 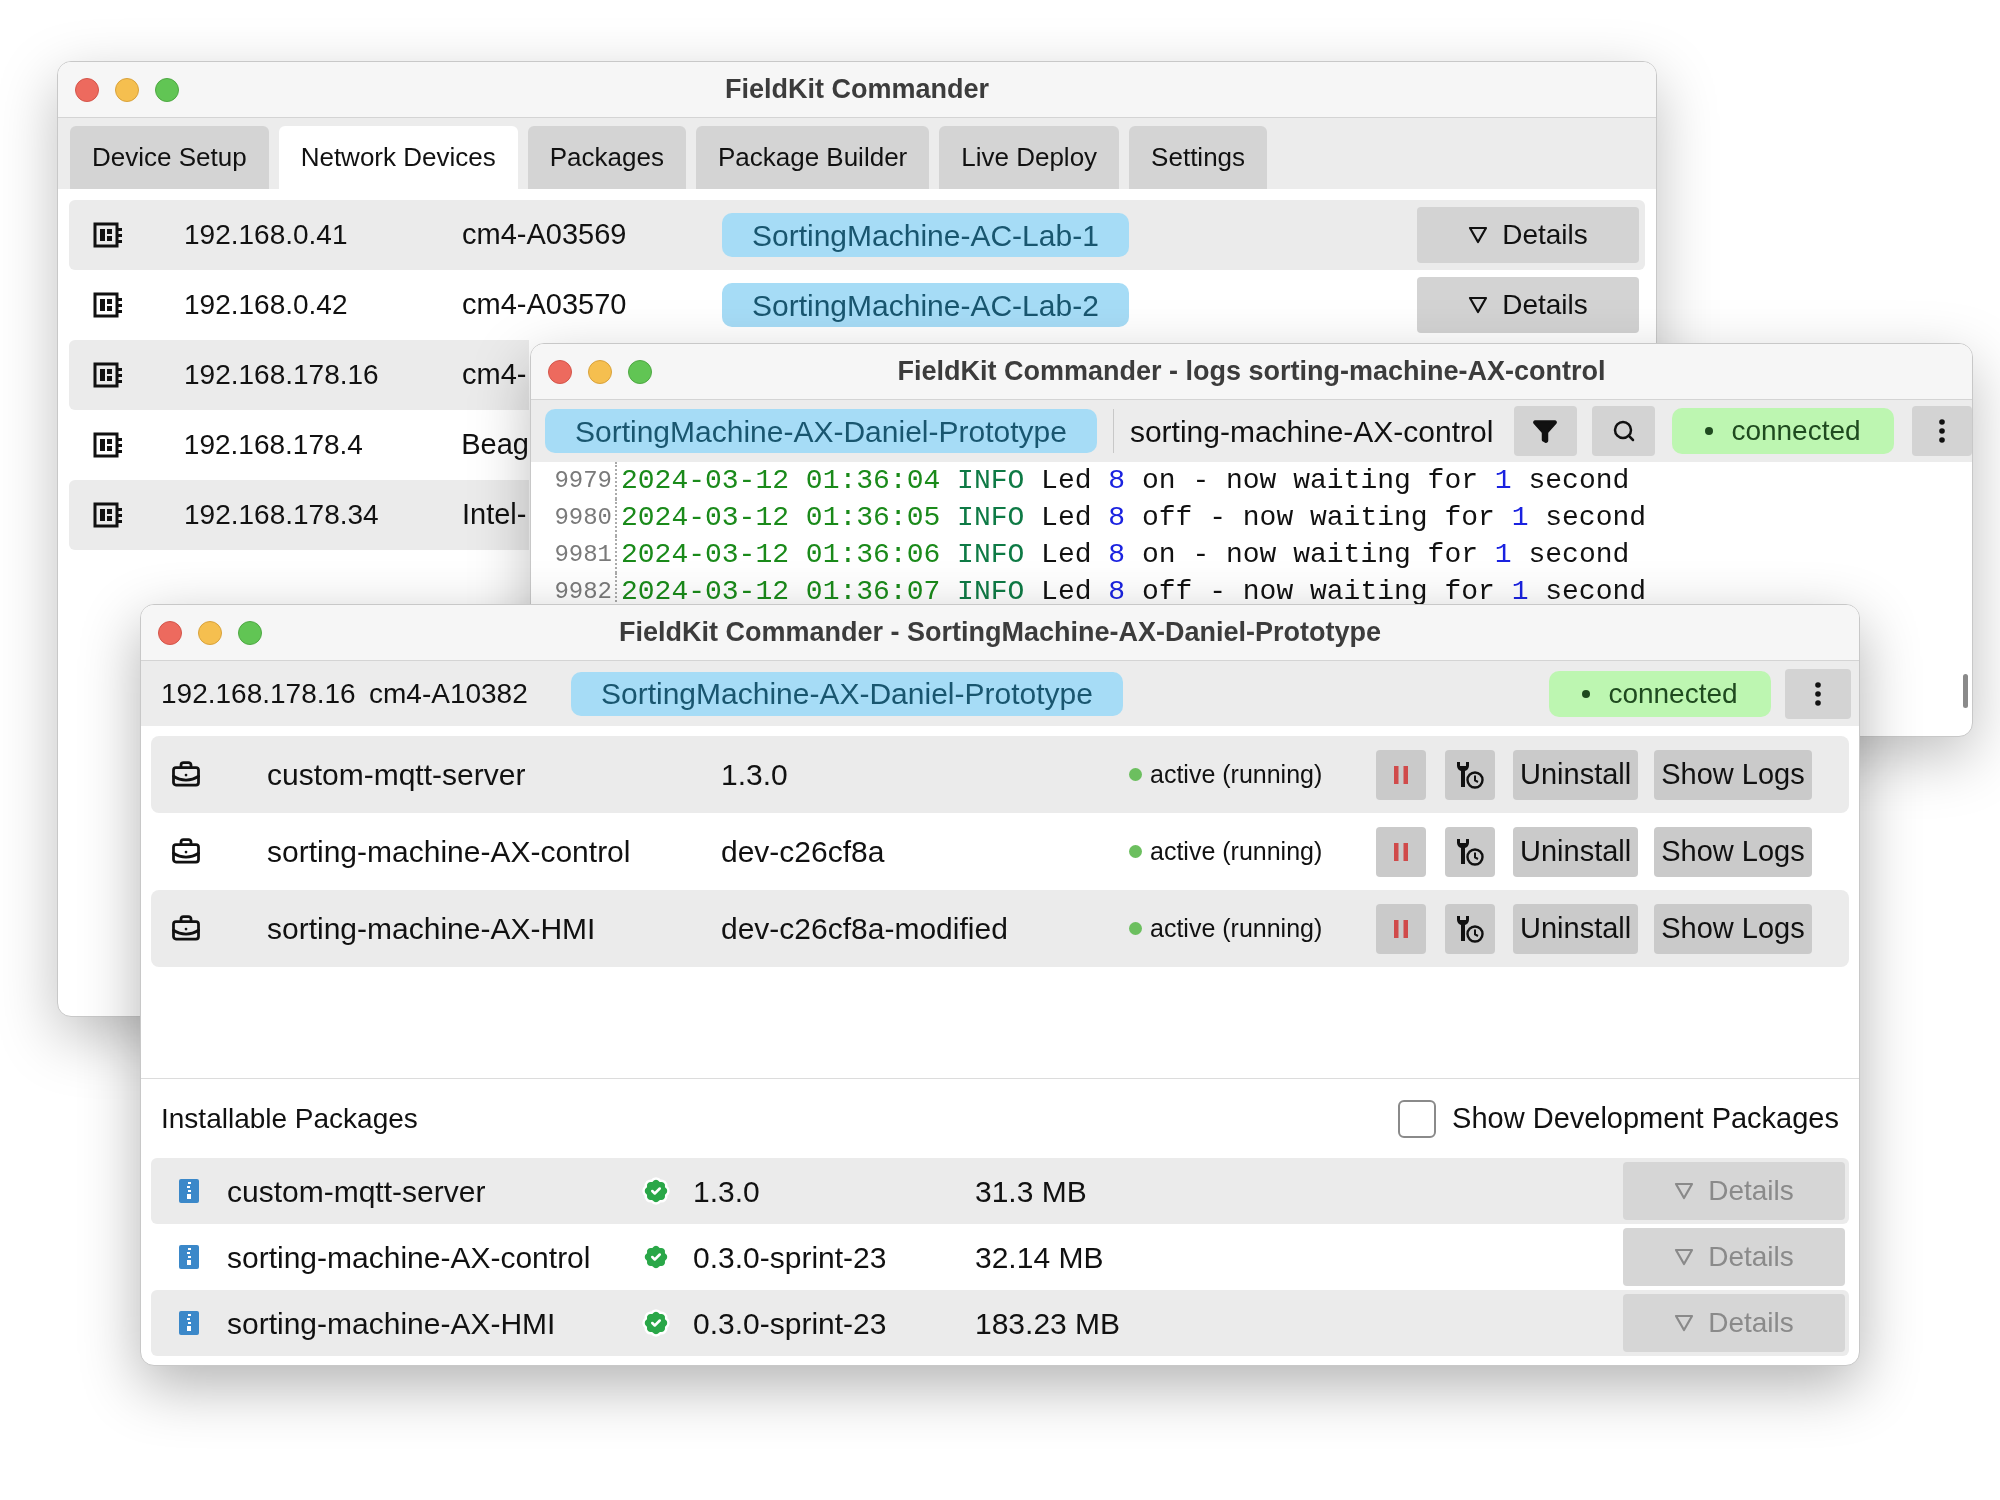 I want to click on log-line: 2024-03-12 01:36:07 INFO Led 8 off - now waiting for 1 second, so click(x=1133, y=591).